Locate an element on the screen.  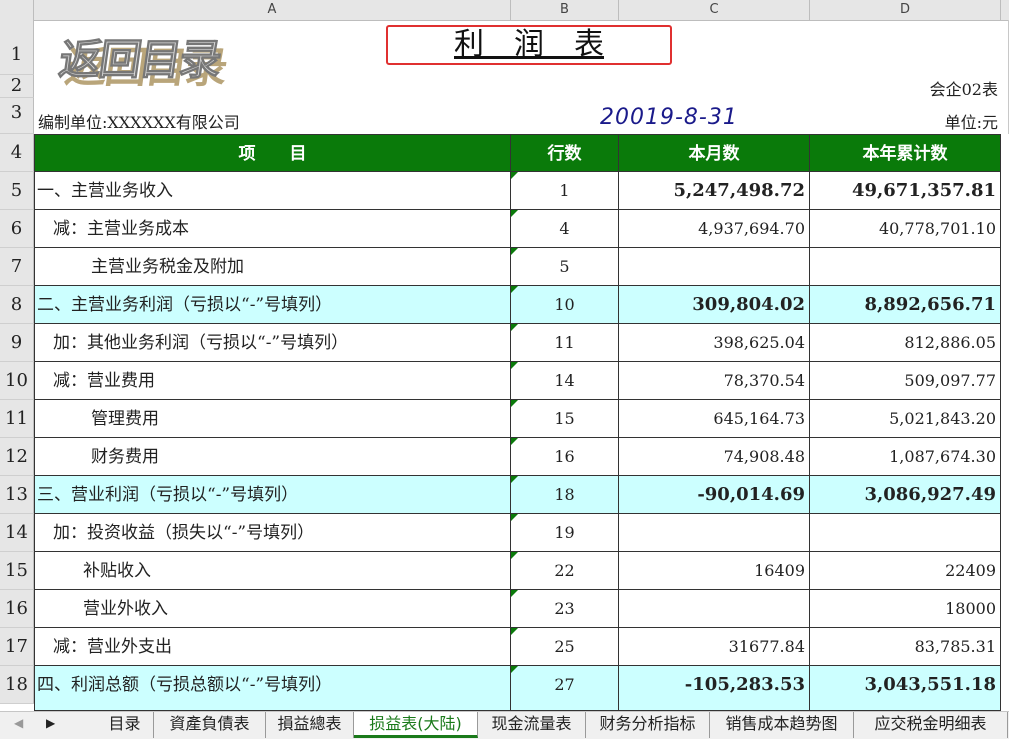
row-month-cell-value: 5,247,498.72 is located at coordinates (739, 190).